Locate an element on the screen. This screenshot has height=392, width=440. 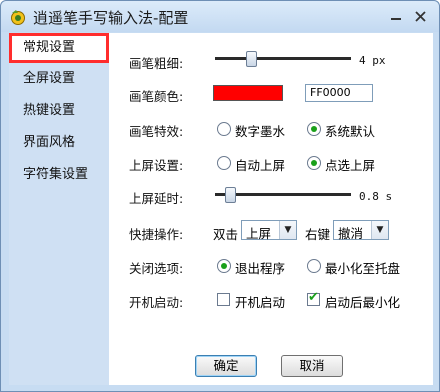
radio-click-commit-label: 点选上屏 is located at coordinates (350, 165).